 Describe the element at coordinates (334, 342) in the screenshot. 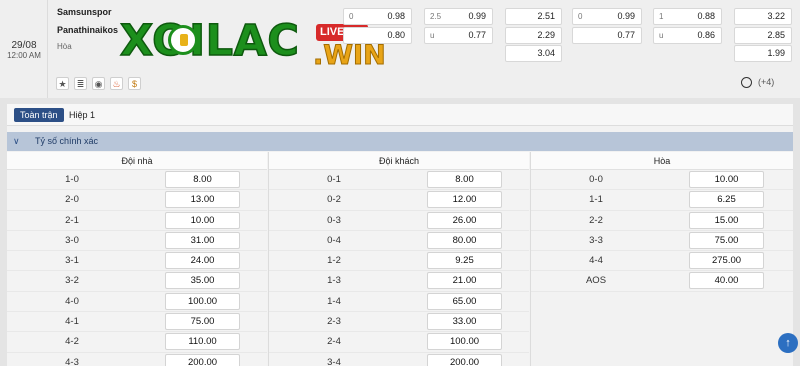

I see `score-label: 2-4` at that location.